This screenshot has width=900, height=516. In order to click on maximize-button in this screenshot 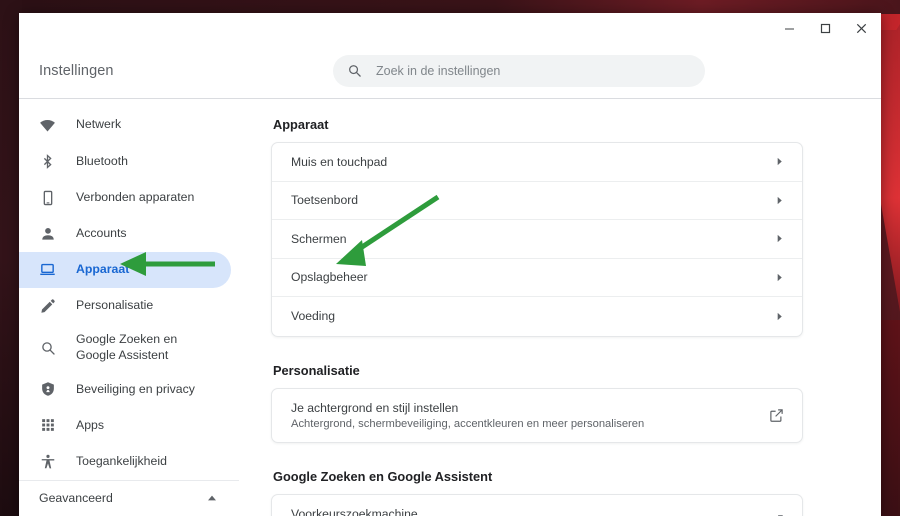, I will do `click(825, 28)`.